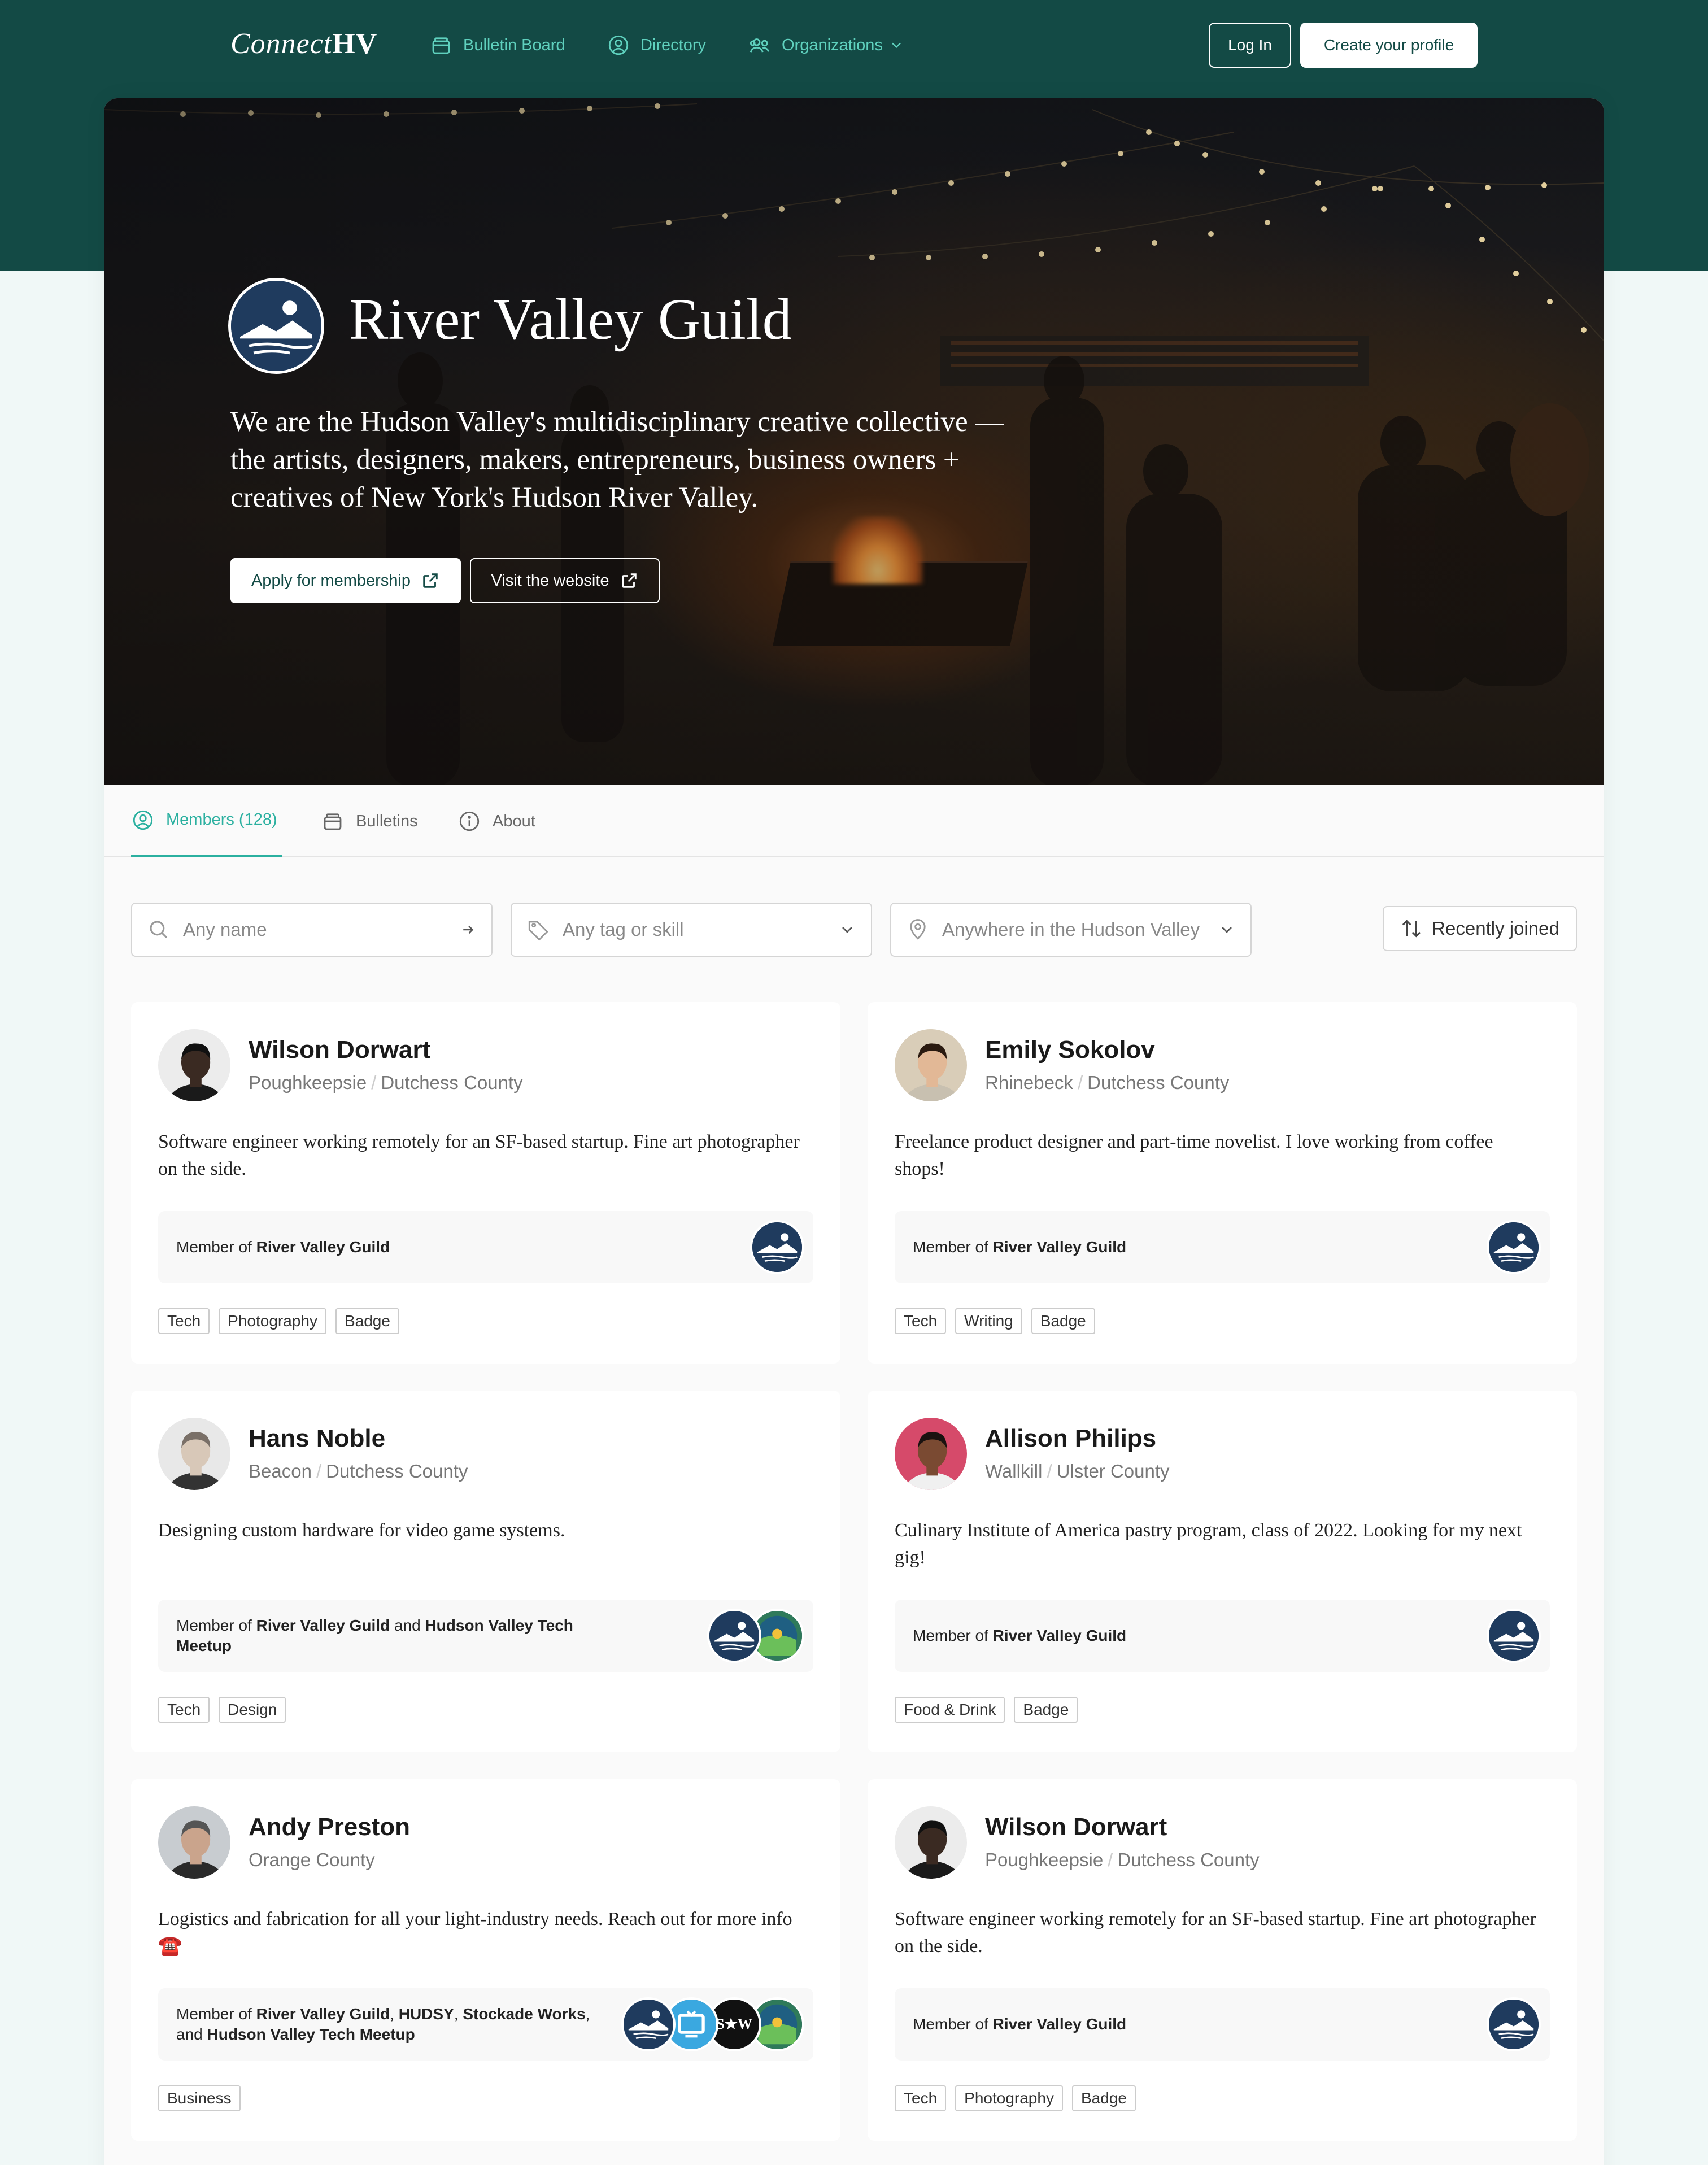  I want to click on tab-bulletins: Bulletins, so click(369, 821).